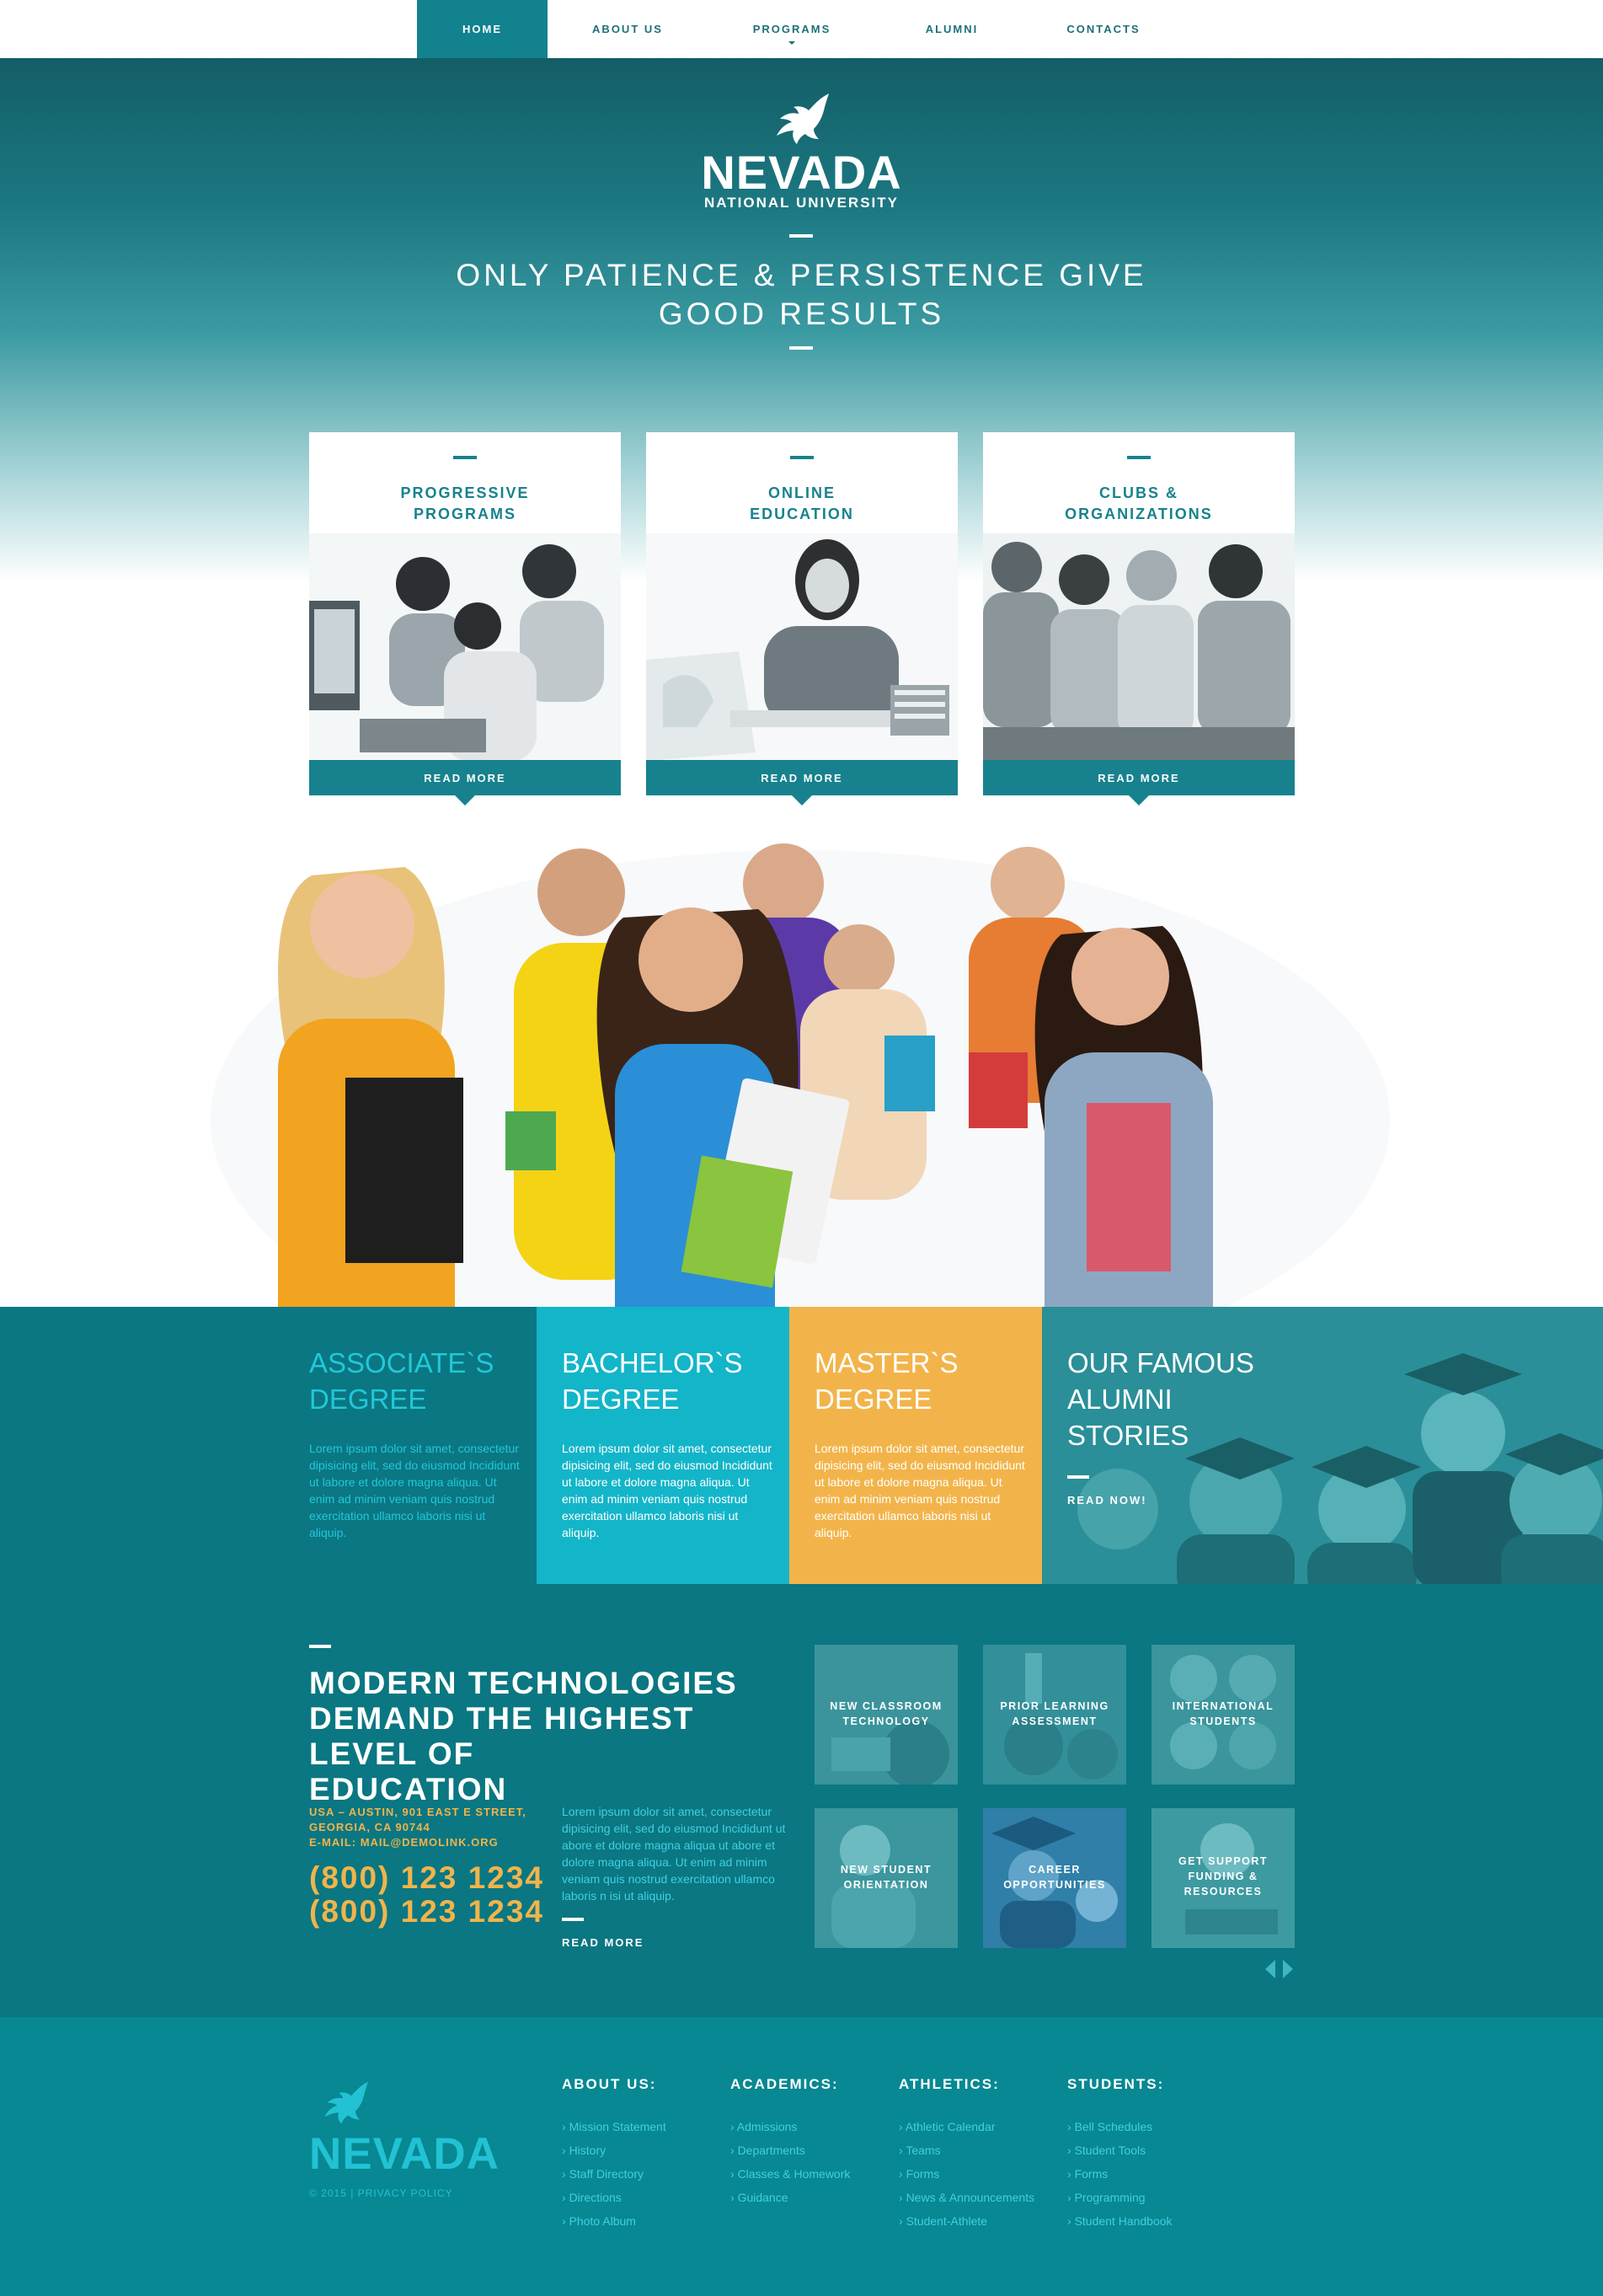  I want to click on degree-title-line: ASSOCIATE`S, so click(401, 1362).